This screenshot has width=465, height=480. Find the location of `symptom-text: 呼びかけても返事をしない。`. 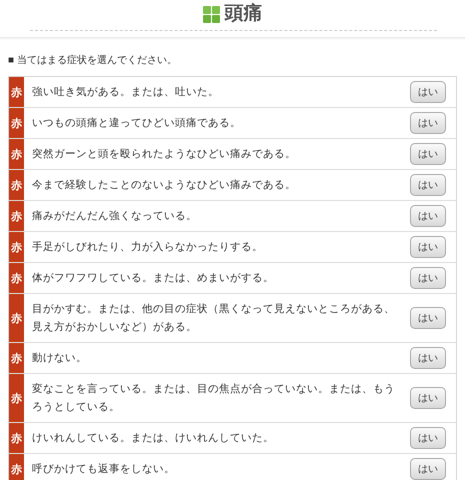

symptom-text: 呼びかけても返事をしない。 is located at coordinates (103, 469).